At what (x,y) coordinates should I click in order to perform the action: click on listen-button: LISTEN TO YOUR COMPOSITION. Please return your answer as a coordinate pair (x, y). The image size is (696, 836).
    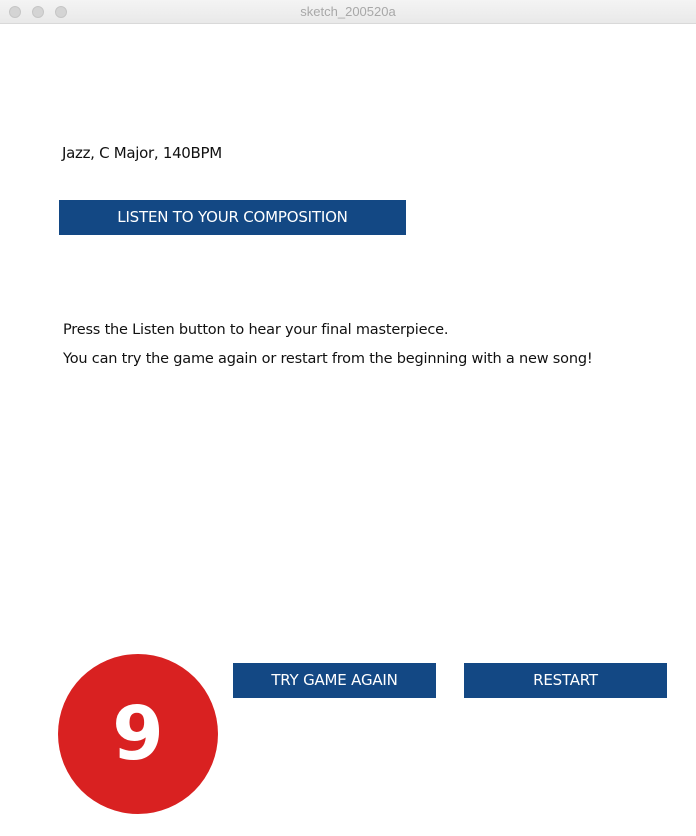
    Looking at the image, I should click on (232, 217).